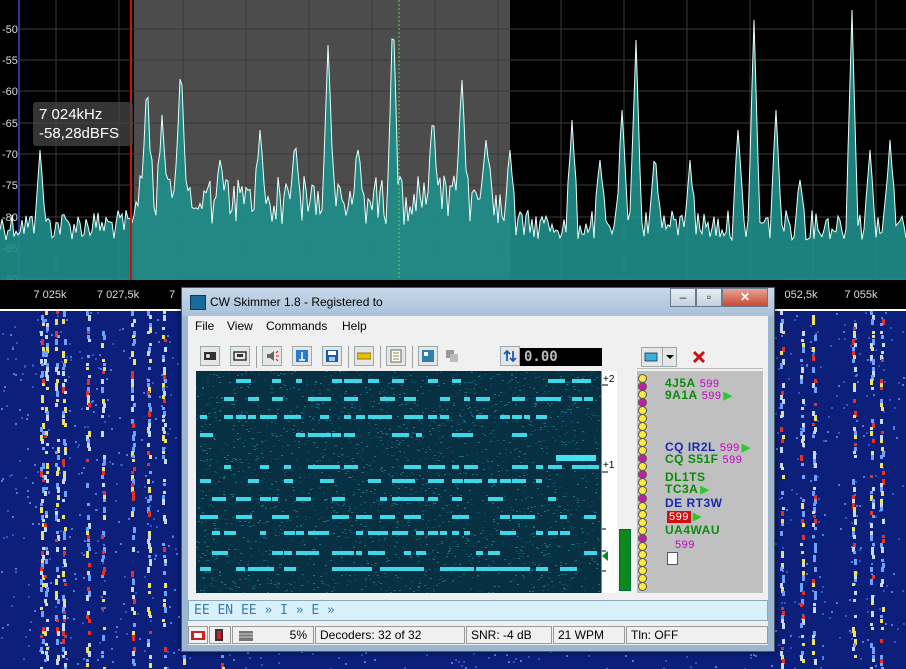 The image size is (906, 669). I want to click on y-tick-label: -65, so click(10, 124).